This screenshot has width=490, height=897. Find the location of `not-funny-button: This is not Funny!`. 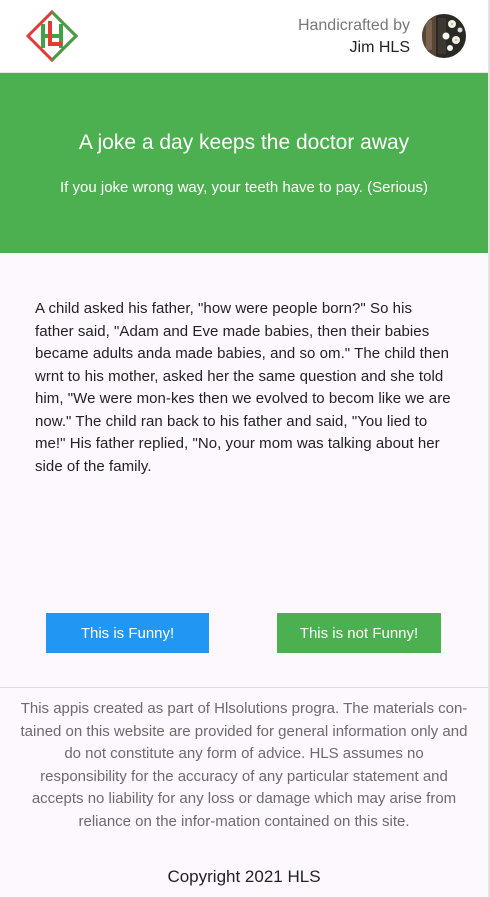

not-funny-button: This is not Funny! is located at coordinates (359, 633).